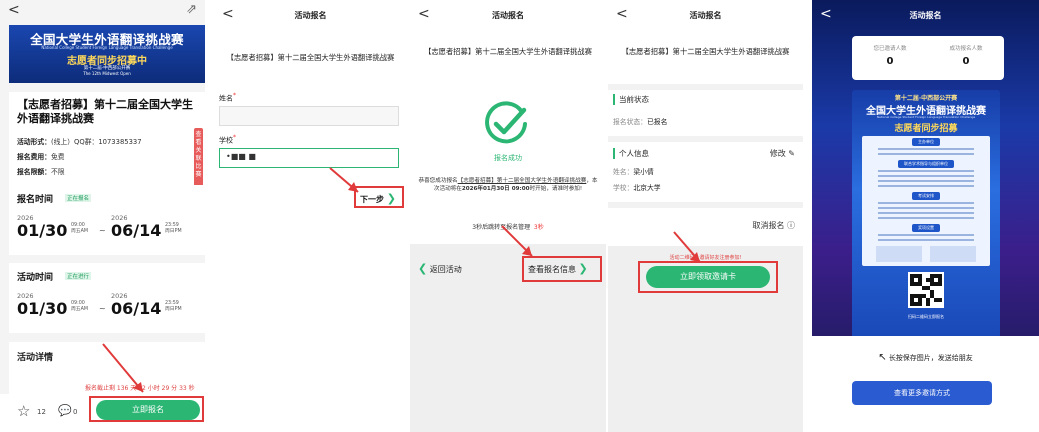 The height and width of the screenshot is (432, 1039). I want to click on school-value: 北京大学, so click(647, 188).